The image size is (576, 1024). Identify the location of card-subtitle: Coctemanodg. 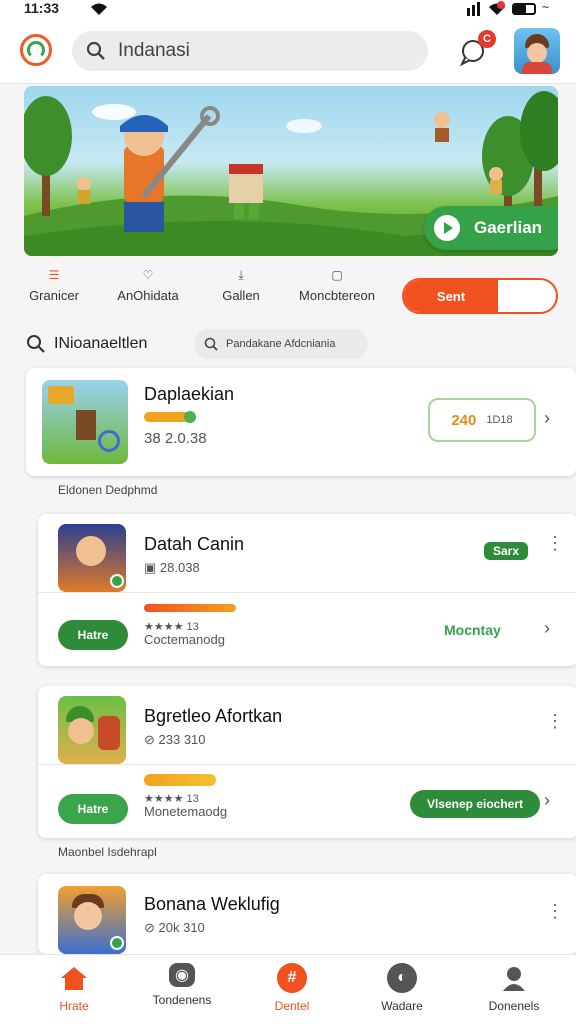
(184, 639).